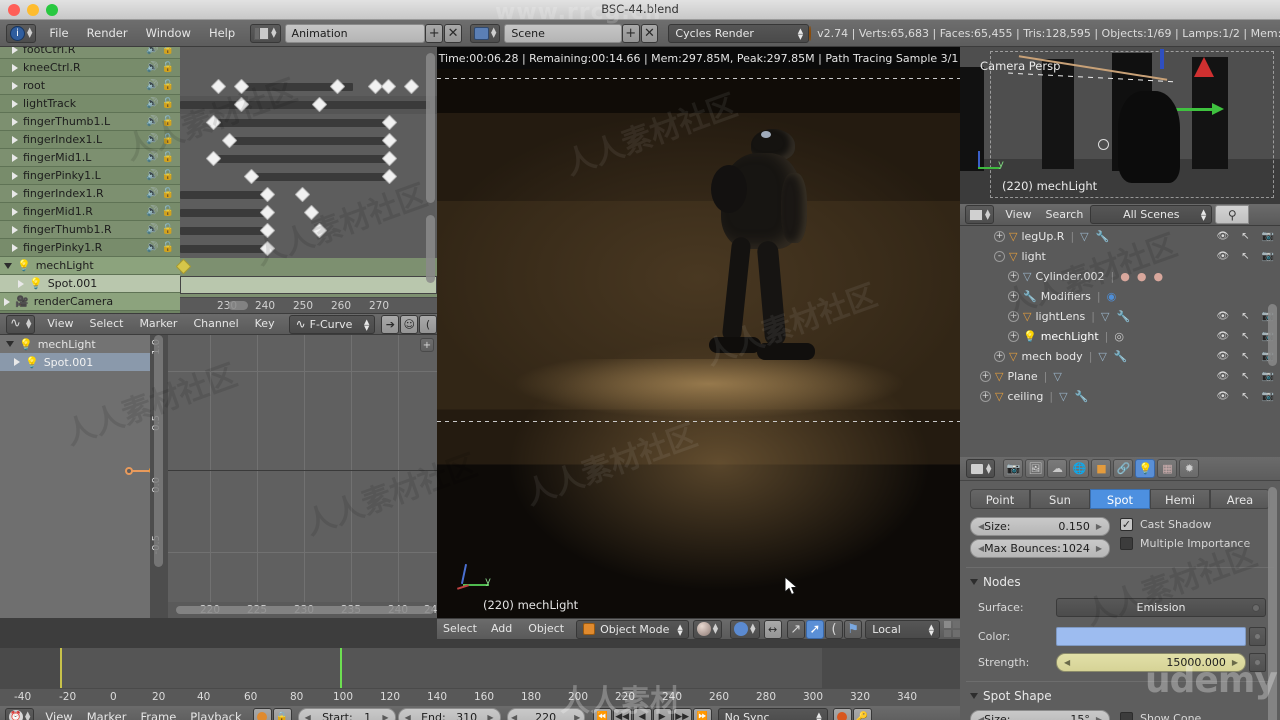 Image resolution: width=1280 pixels, height=720 pixels. Describe the element at coordinates (1257, 636) in the screenshot. I see `color-animate-button` at that location.